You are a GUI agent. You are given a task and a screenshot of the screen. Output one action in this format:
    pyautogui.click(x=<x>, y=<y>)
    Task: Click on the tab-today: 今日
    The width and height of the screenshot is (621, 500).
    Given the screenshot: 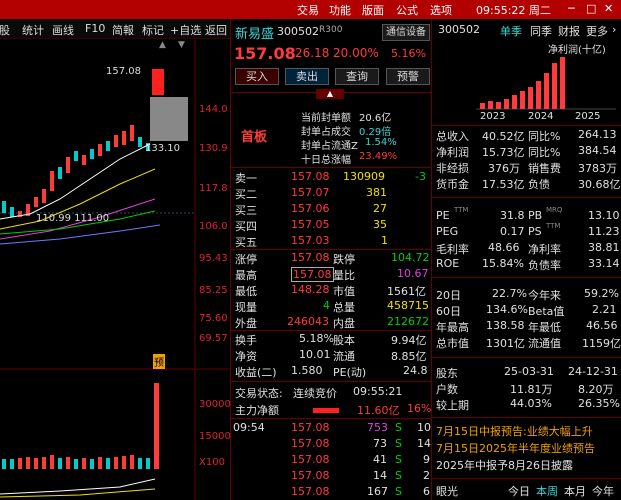 What is the action you would take?
    pyautogui.click(x=519, y=491)
    